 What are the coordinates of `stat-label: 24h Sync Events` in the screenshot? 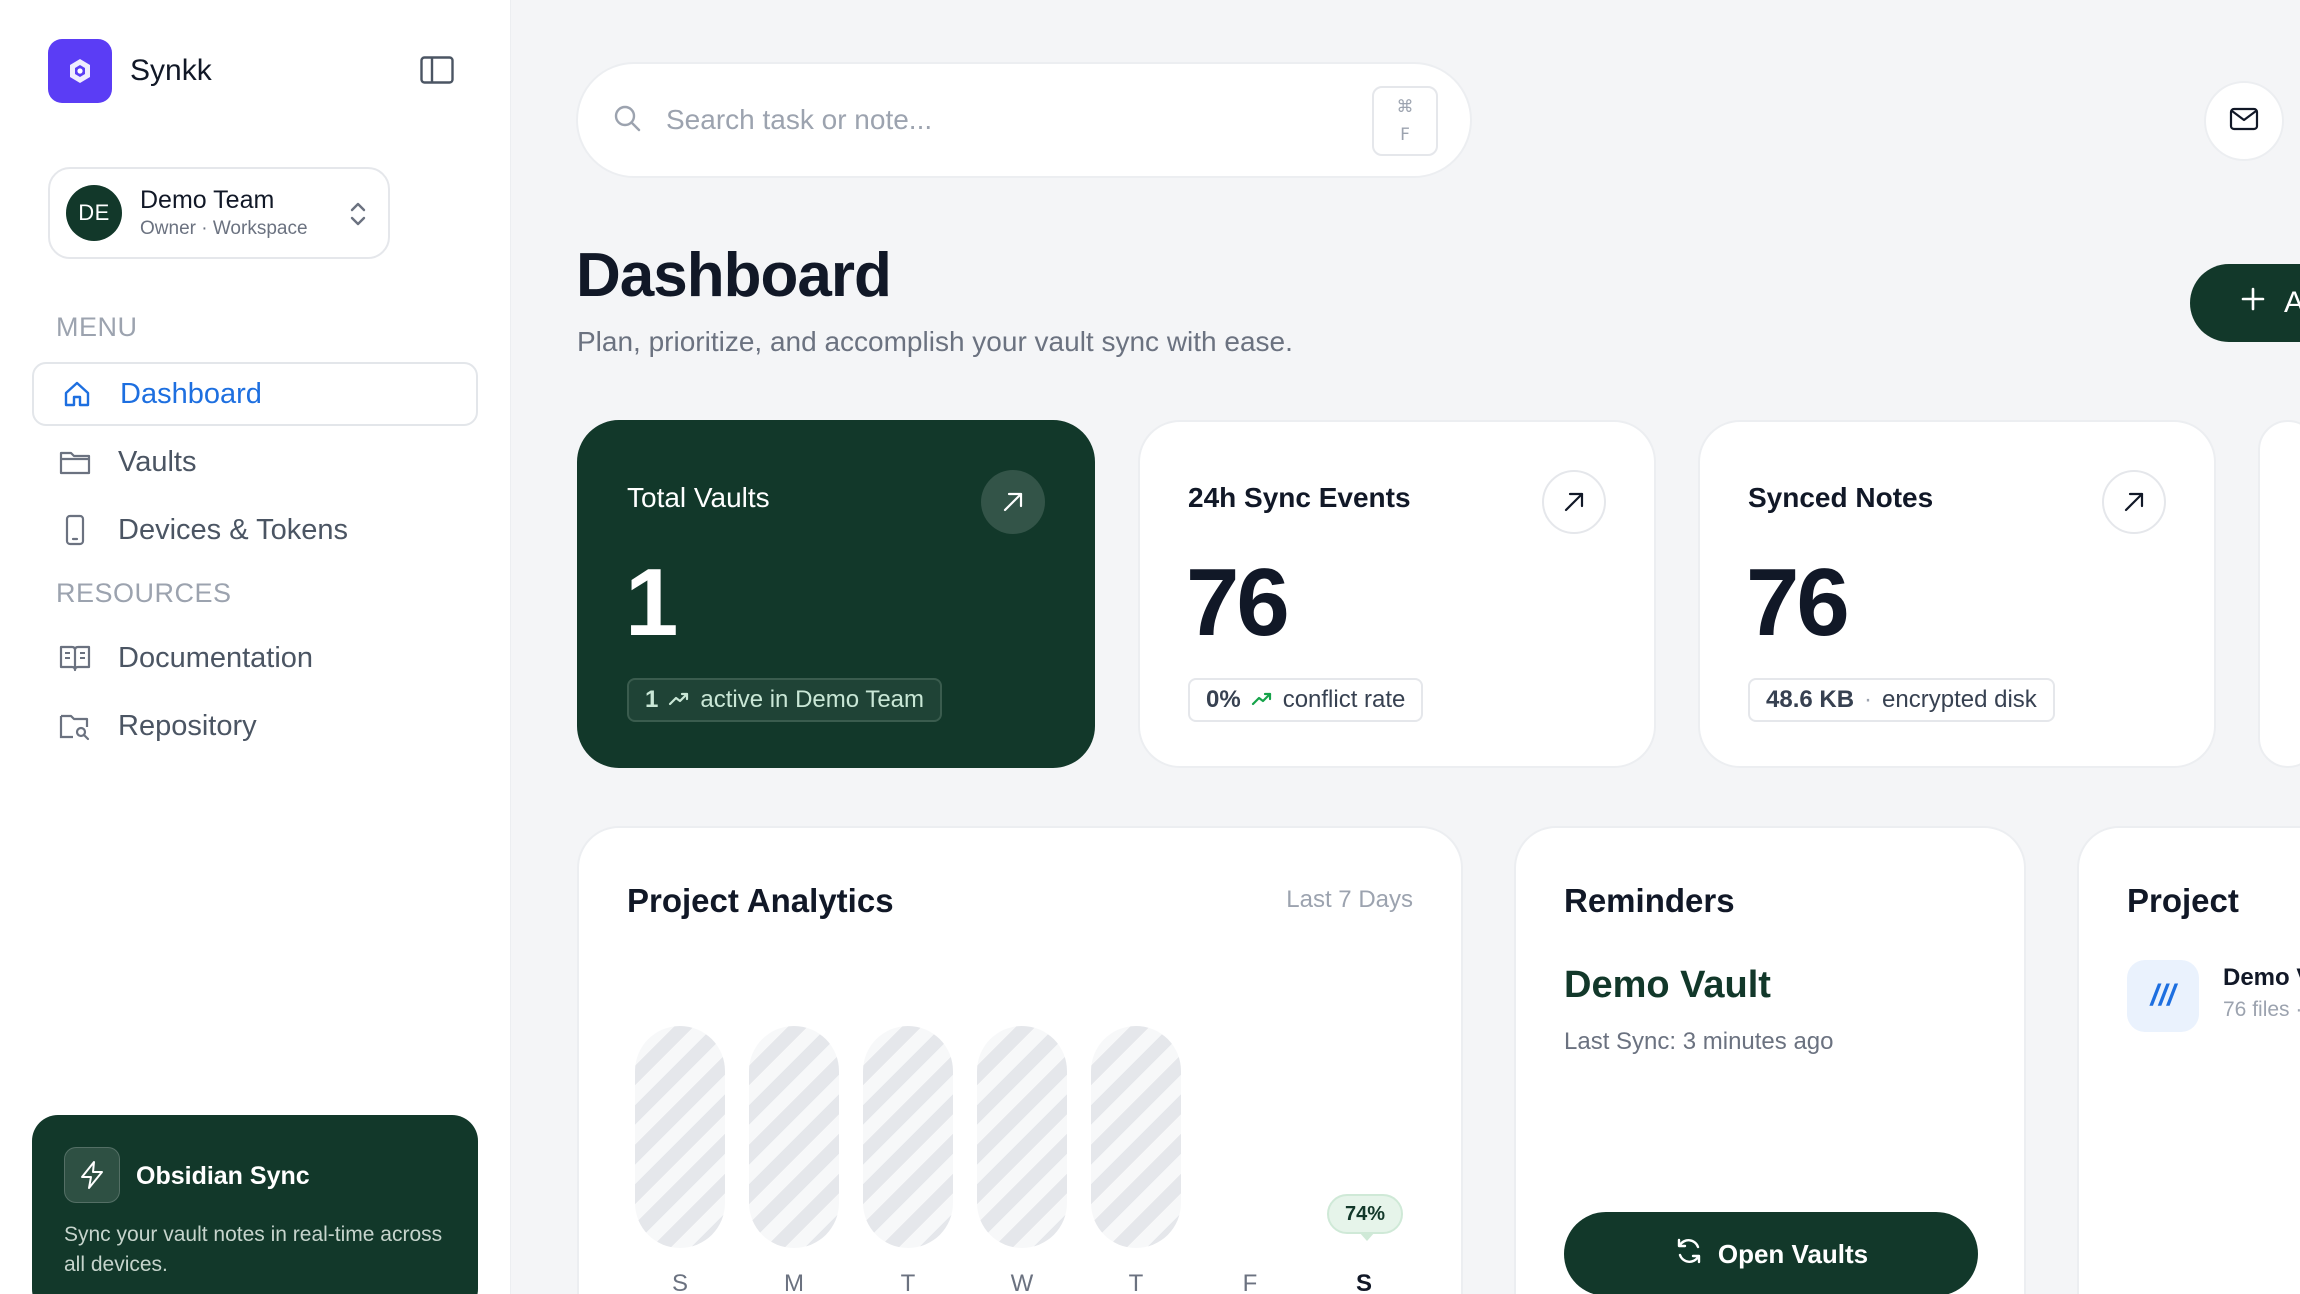 It's located at (1299, 497).